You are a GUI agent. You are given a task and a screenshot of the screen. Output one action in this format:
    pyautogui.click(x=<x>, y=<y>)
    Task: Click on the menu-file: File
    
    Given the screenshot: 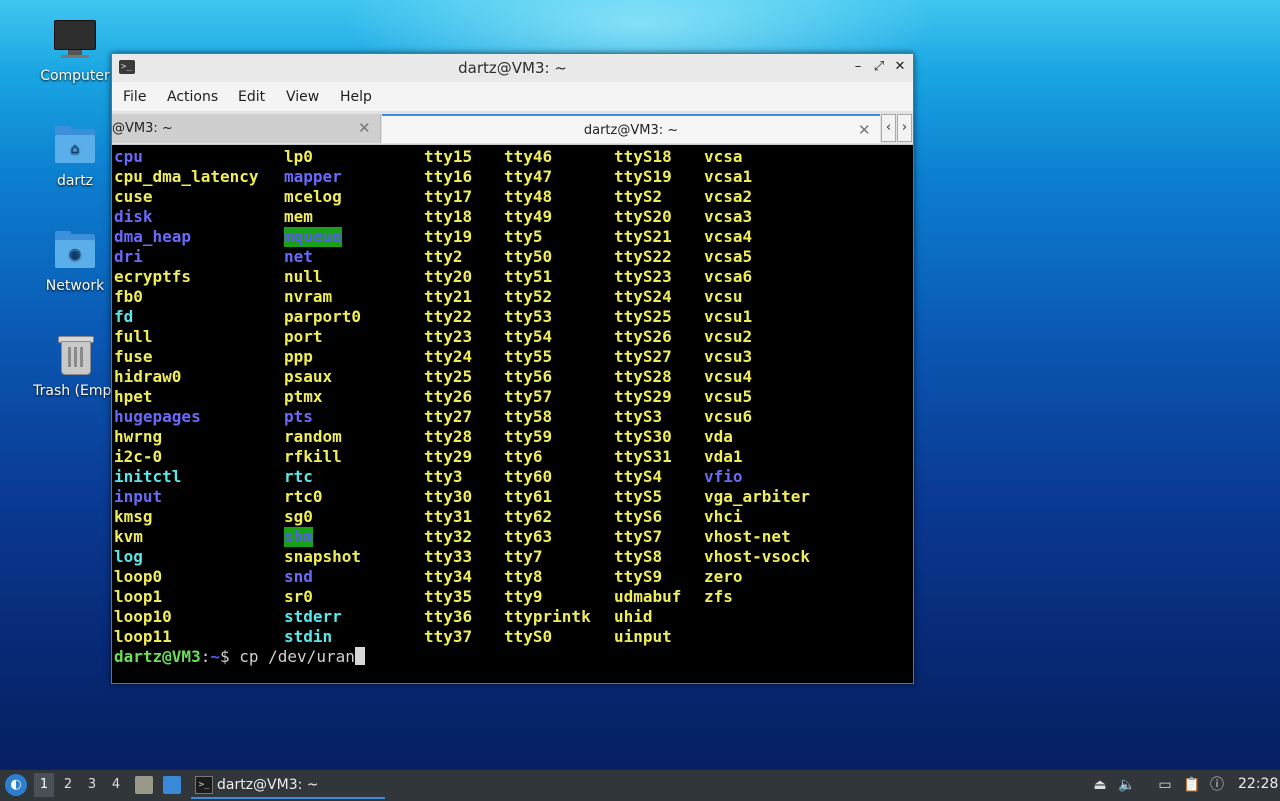 What is the action you would take?
    pyautogui.click(x=134, y=97)
    